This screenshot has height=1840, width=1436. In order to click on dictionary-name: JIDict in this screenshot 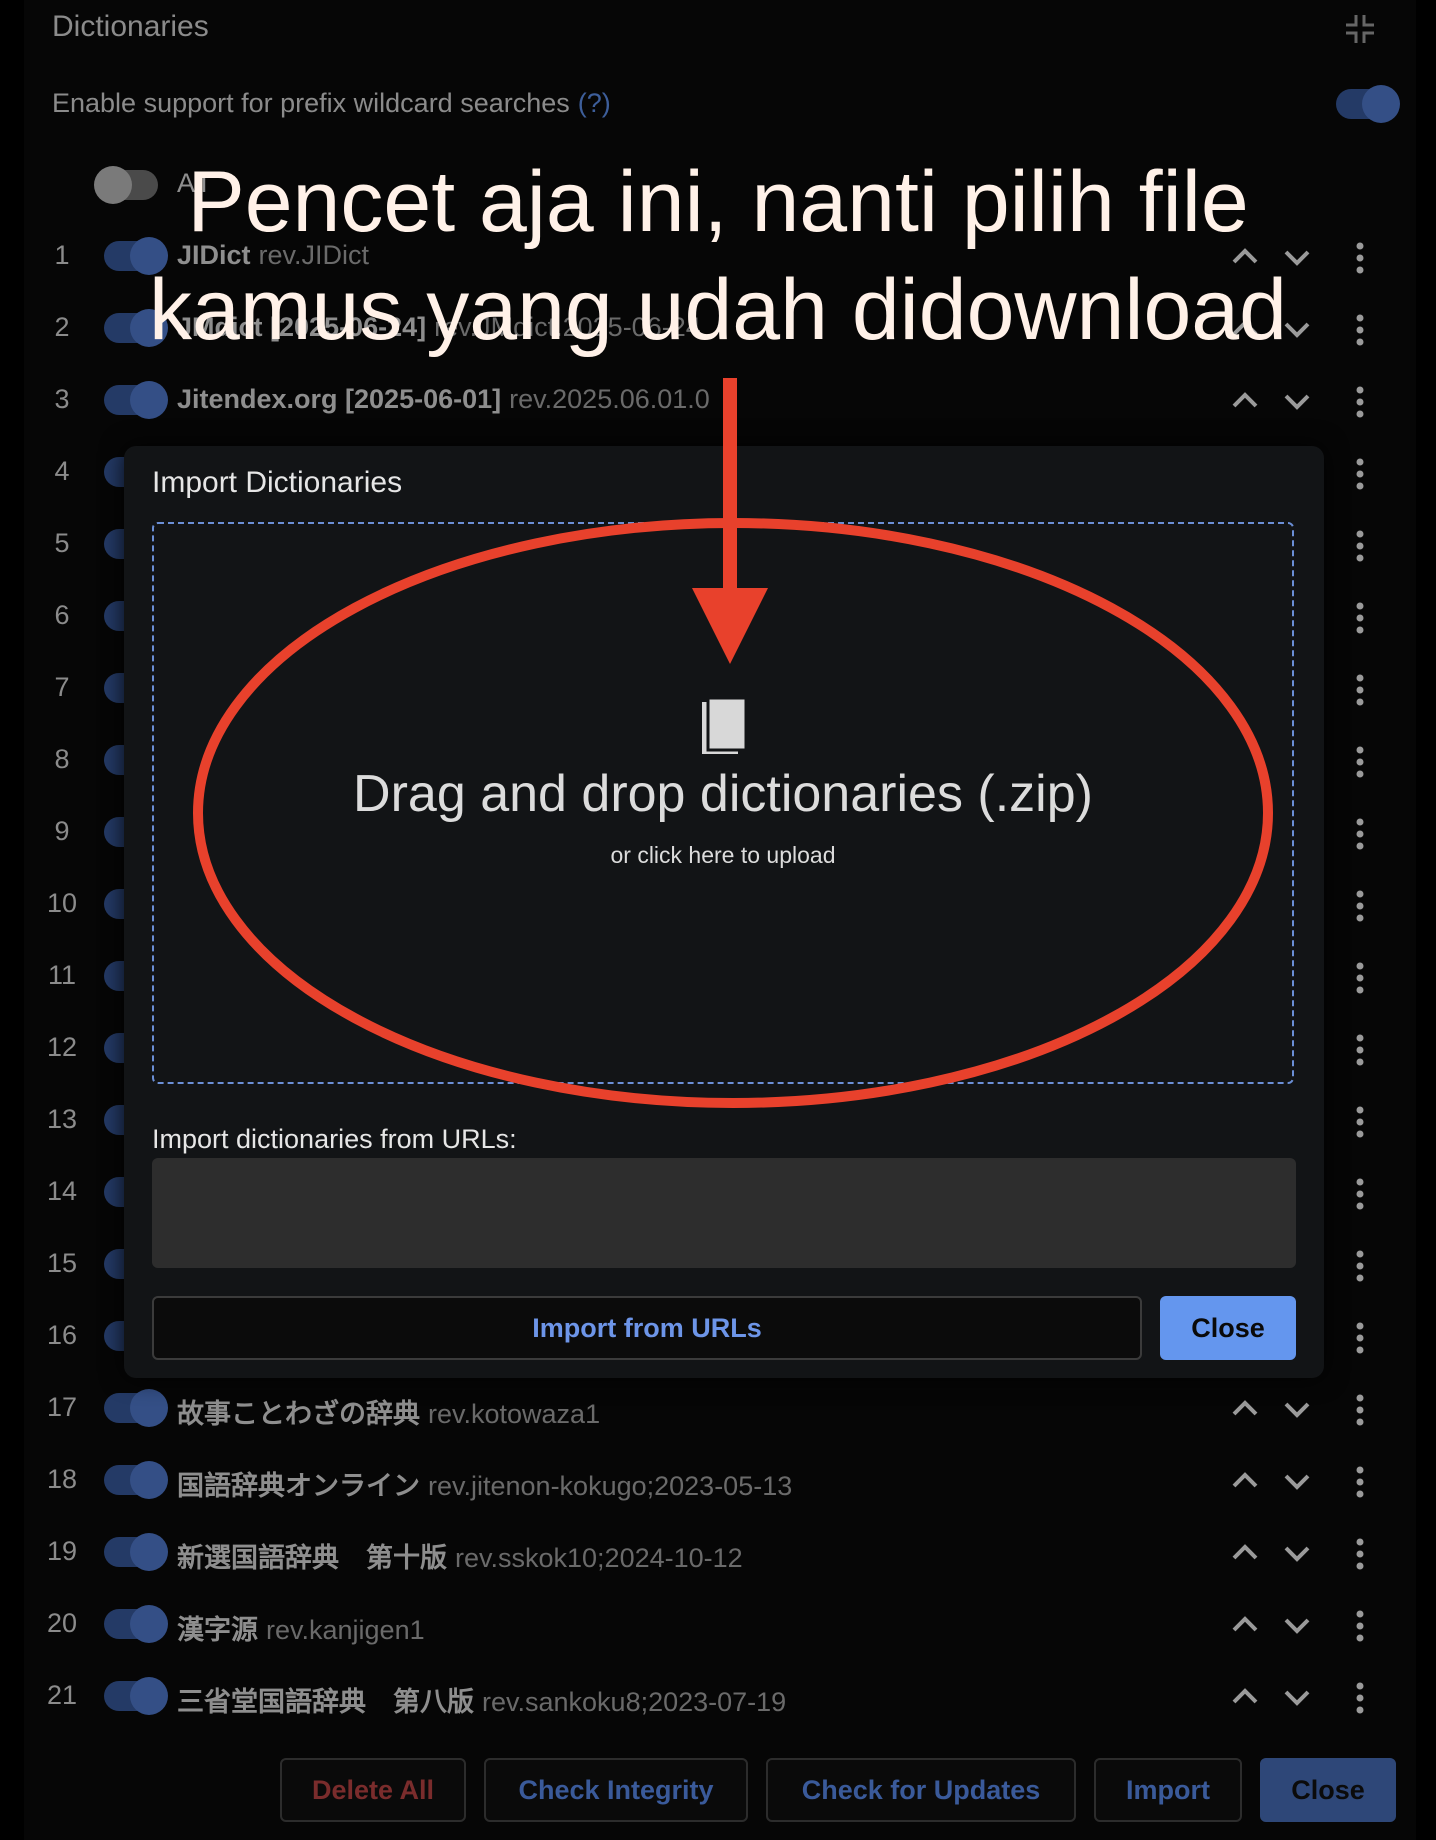, I will do `click(214, 255)`.